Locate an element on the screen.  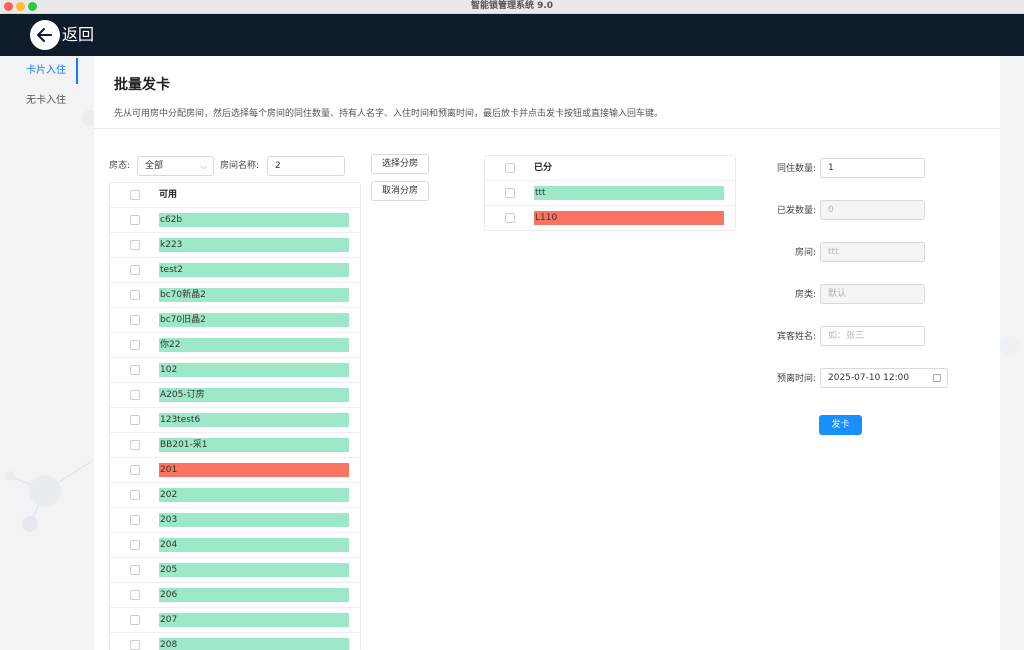
available-row: 204 is located at coordinates (235, 545).